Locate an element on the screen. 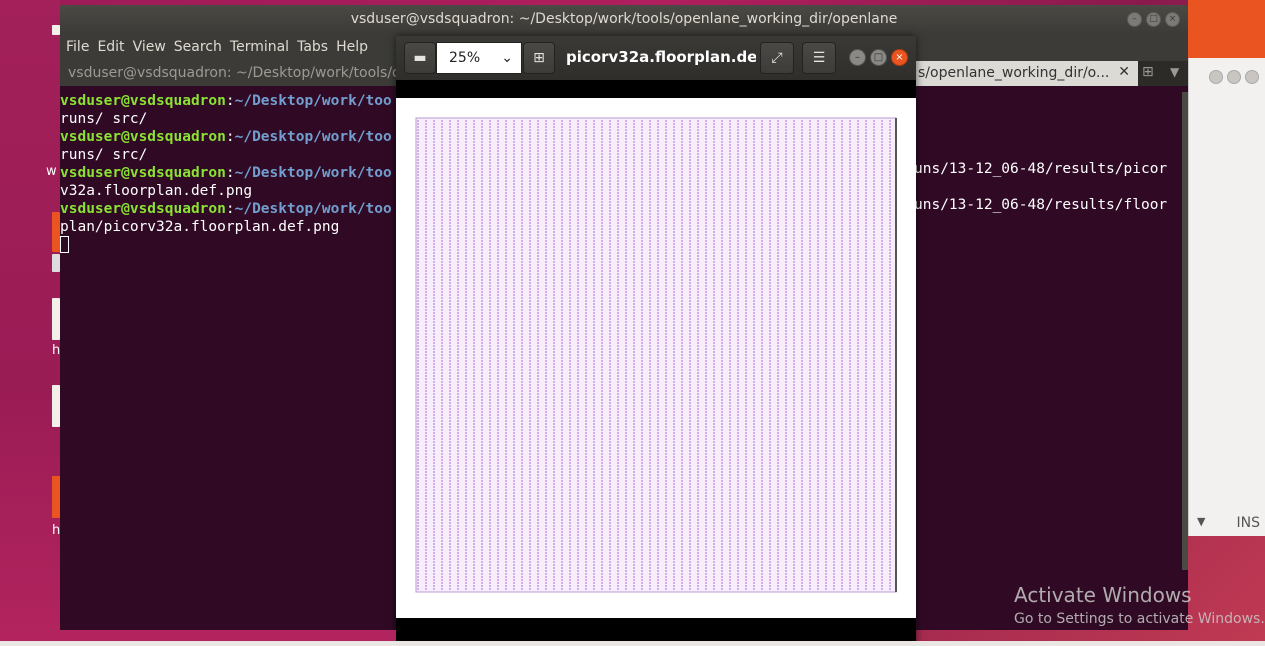 The image size is (1265, 646). close-button is located at coordinates (1252, 77).